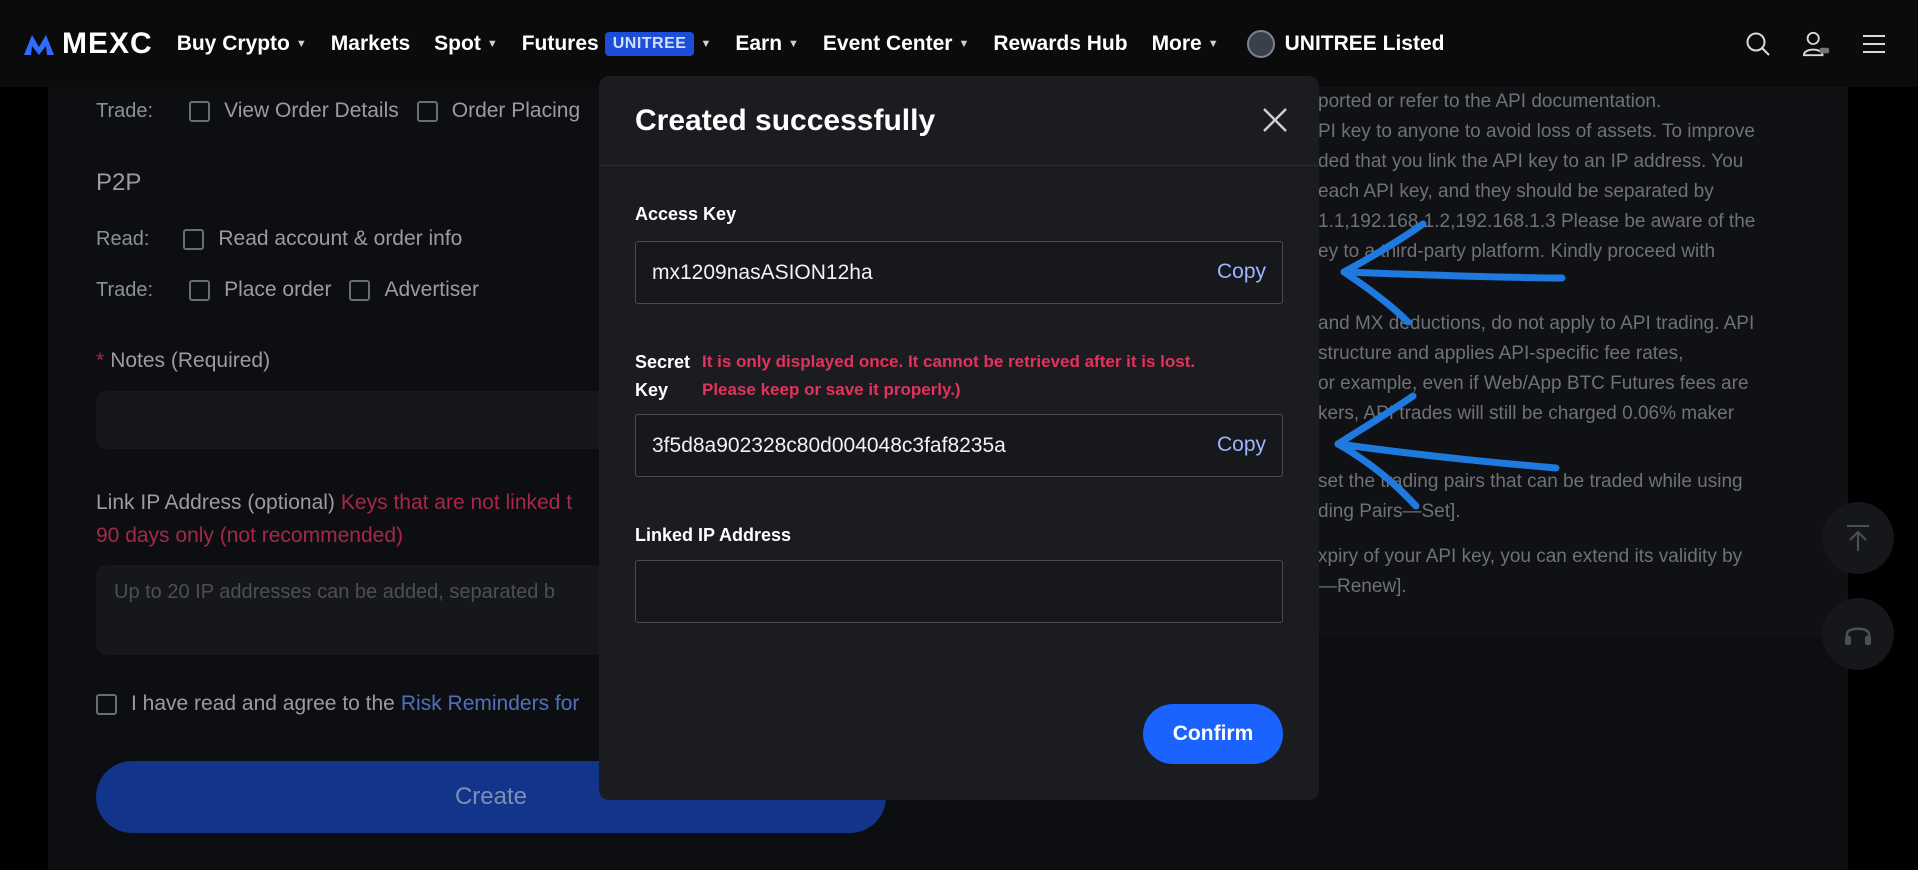  What do you see at coordinates (263, 703) in the screenshot?
I see `agree-text: I have read and agree to the` at bounding box center [263, 703].